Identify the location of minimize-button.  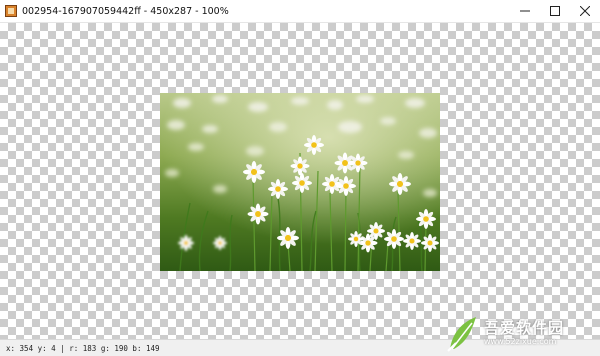
(525, 11).